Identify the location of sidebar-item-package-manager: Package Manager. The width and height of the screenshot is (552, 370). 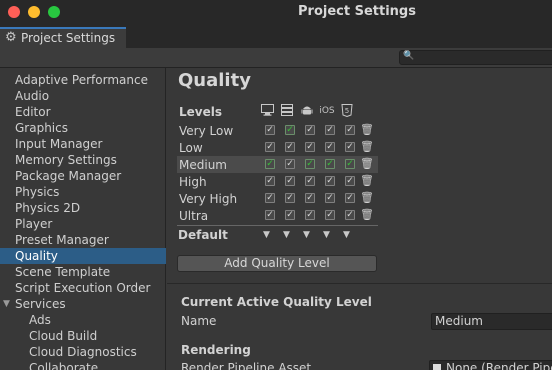
(83, 176).